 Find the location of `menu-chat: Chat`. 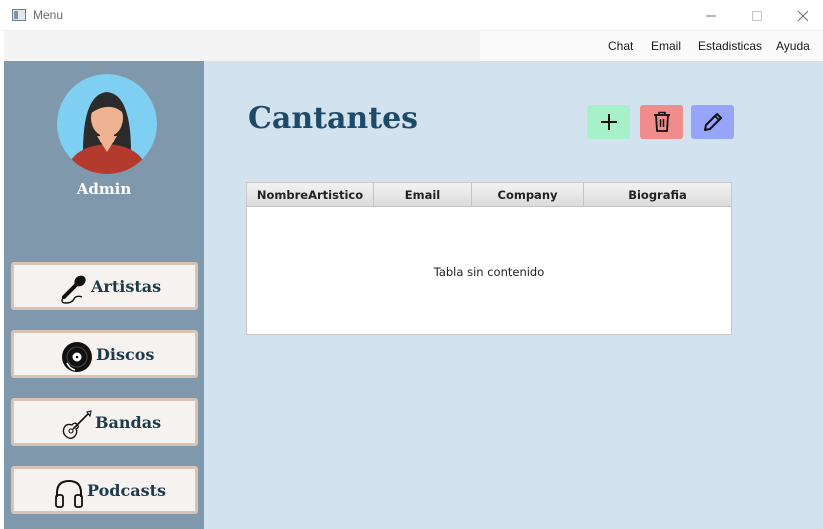

menu-chat: Chat is located at coordinates (620, 46).